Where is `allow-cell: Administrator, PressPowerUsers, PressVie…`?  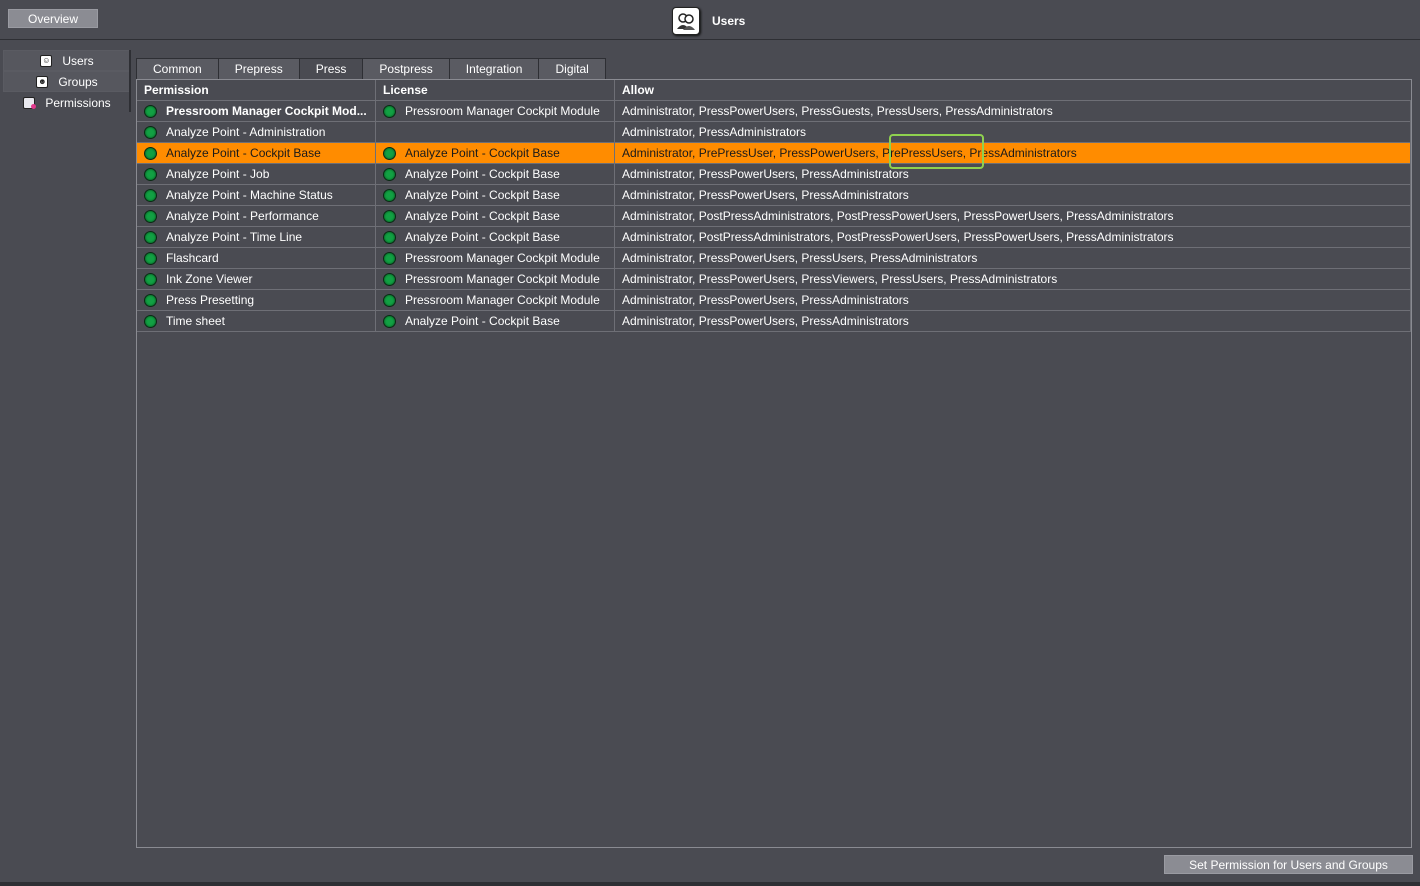 allow-cell: Administrator, PressPowerUsers, PressVie… is located at coordinates (1013, 279).